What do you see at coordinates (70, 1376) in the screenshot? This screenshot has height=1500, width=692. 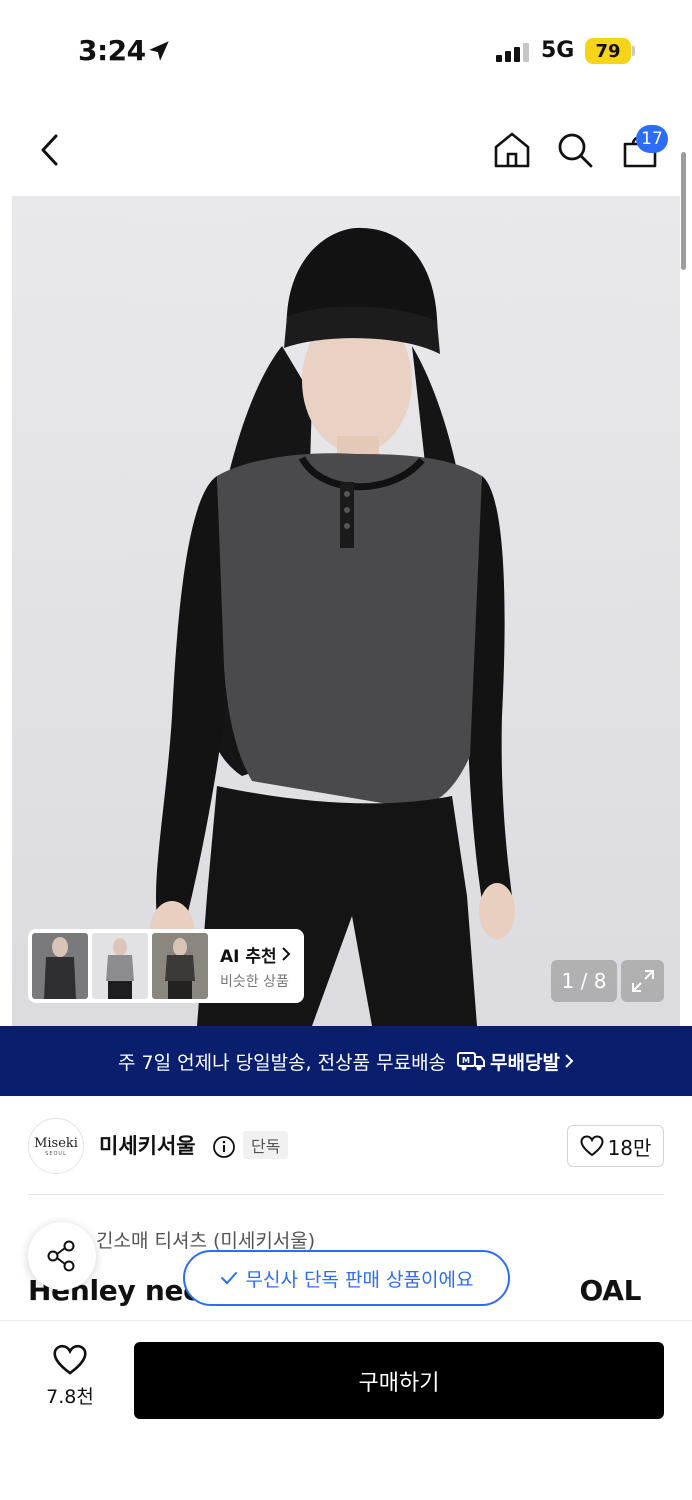 I see `wishlist-button: 7.8천` at bounding box center [70, 1376].